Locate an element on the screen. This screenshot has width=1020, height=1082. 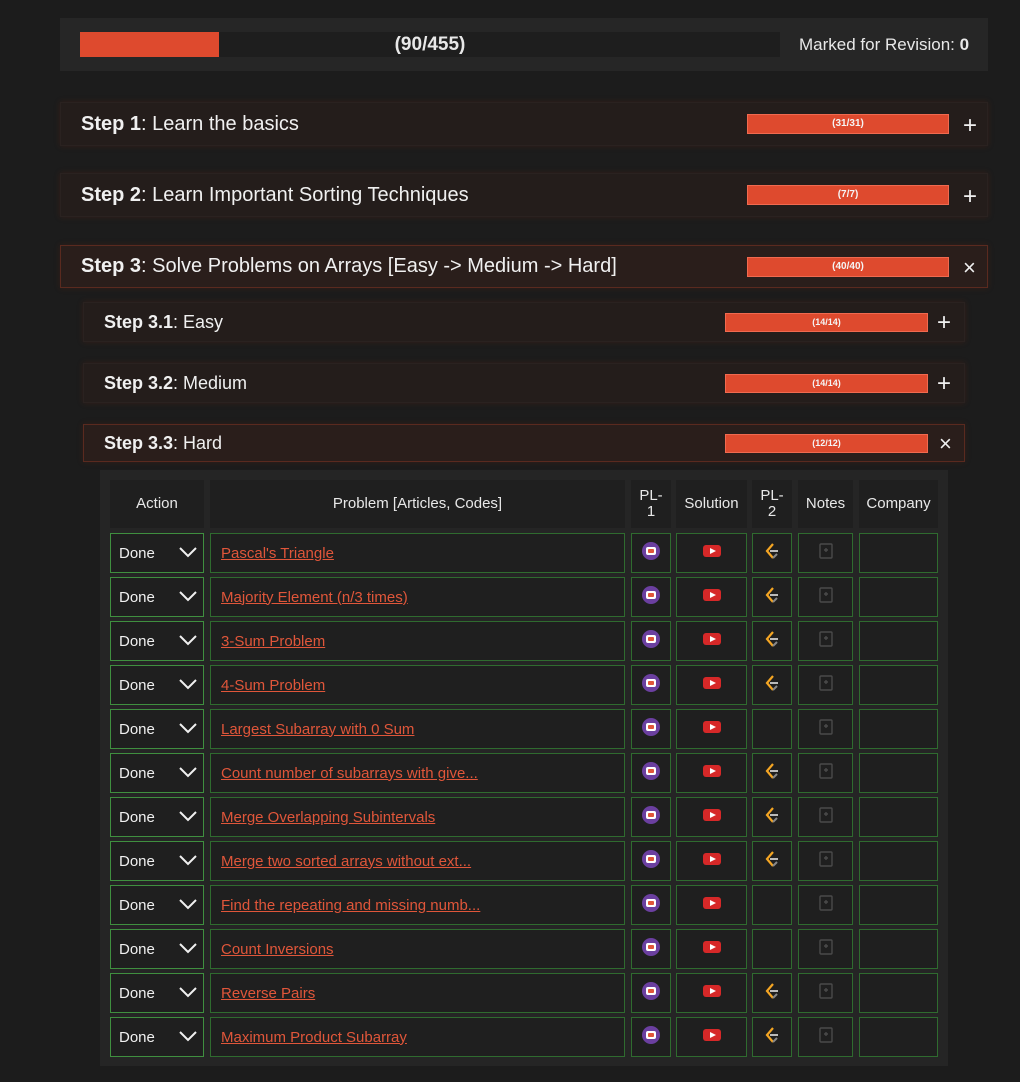
problem-link: 4-Sum Problem is located at coordinates (273, 685).